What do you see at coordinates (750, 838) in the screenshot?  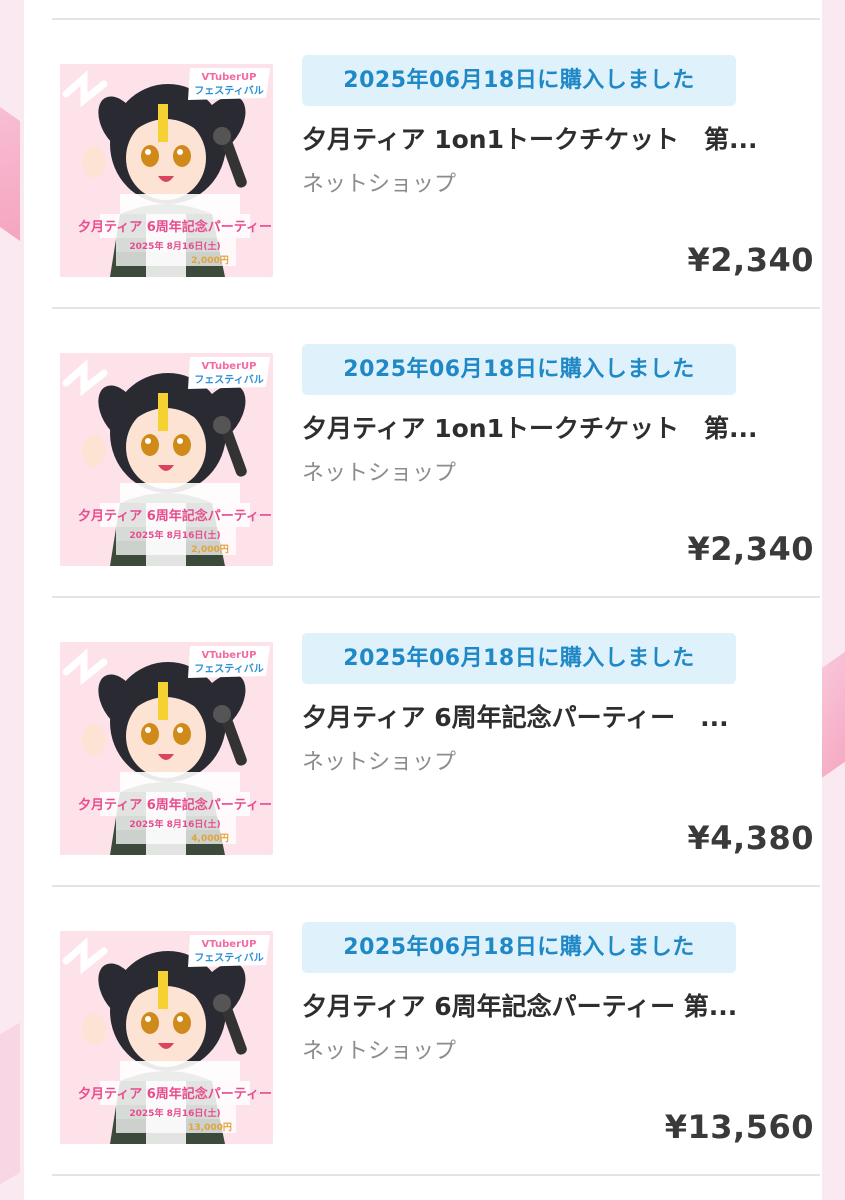 I see `product-price: ¥4,380` at bounding box center [750, 838].